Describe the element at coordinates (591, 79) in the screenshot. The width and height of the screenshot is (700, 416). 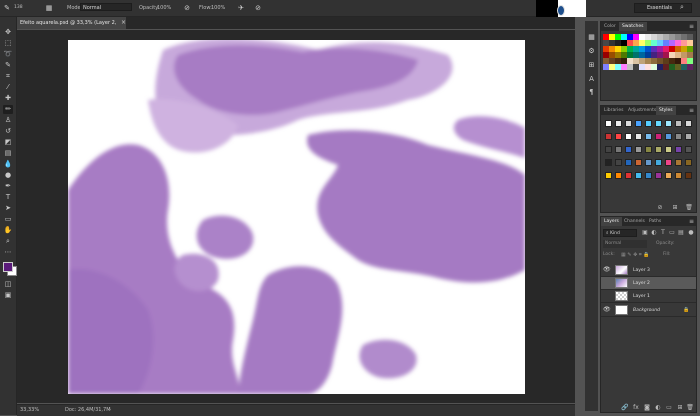
I see `character-panel-icon: A` at that location.